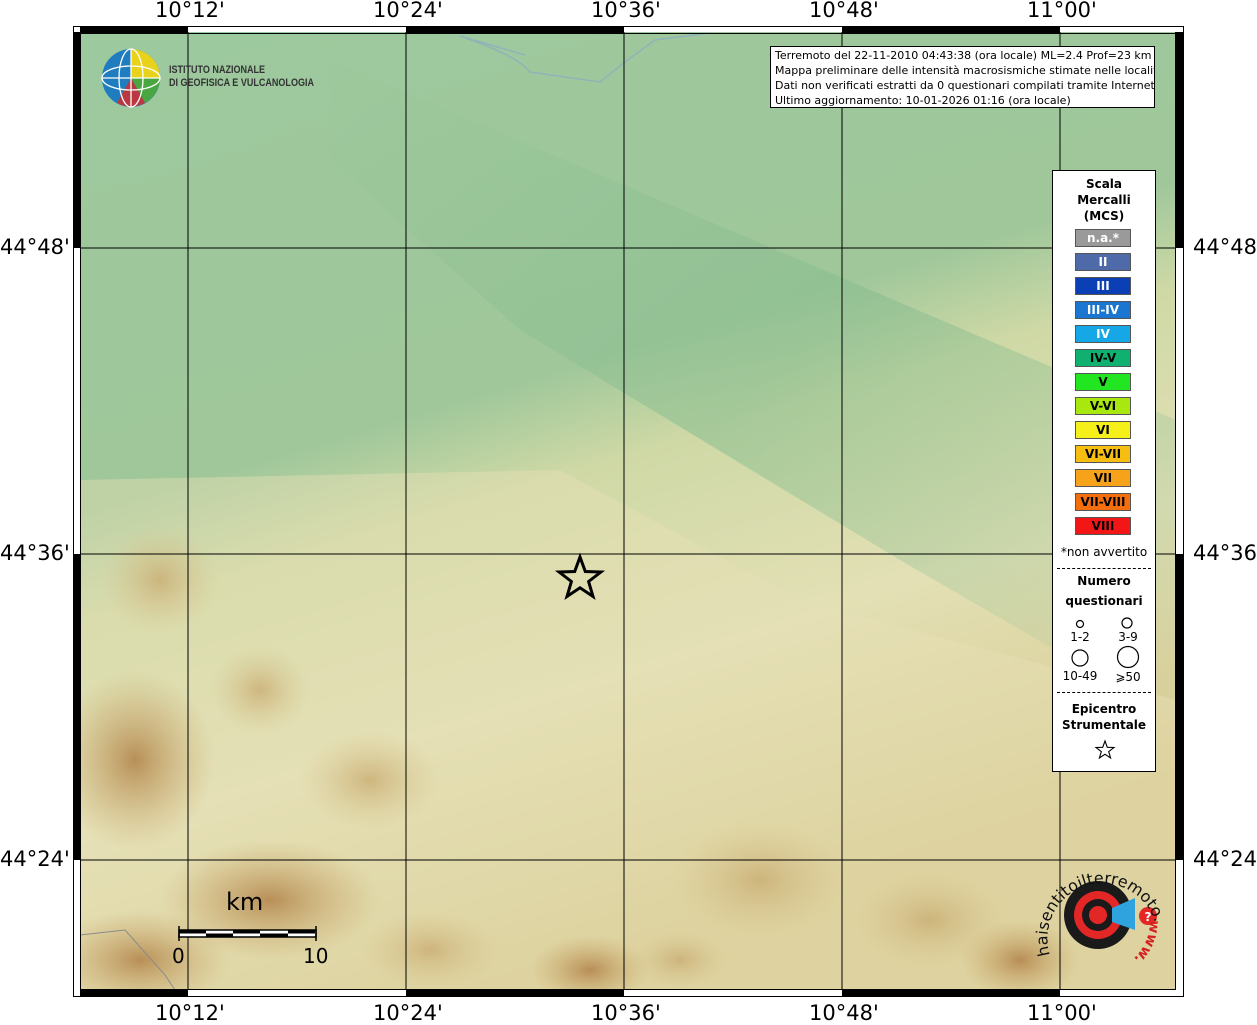 This screenshot has height=1025, width=1257. What do you see at coordinates (1103, 526) in the screenshot?
I see `mcs-scale-item: VIII` at bounding box center [1103, 526].